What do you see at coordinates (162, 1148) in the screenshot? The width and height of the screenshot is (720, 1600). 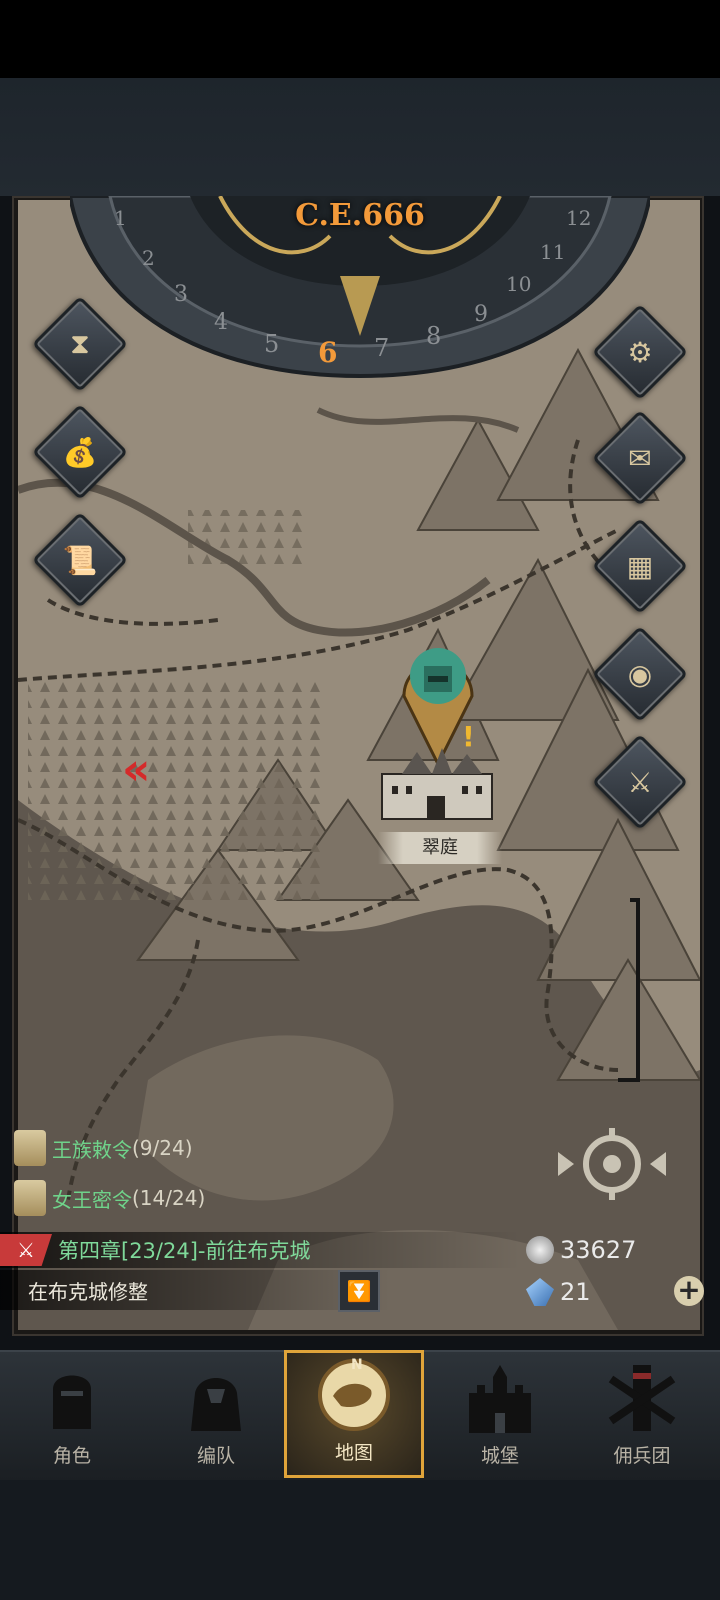 I see `quest-progress: (9/24)` at bounding box center [162, 1148].